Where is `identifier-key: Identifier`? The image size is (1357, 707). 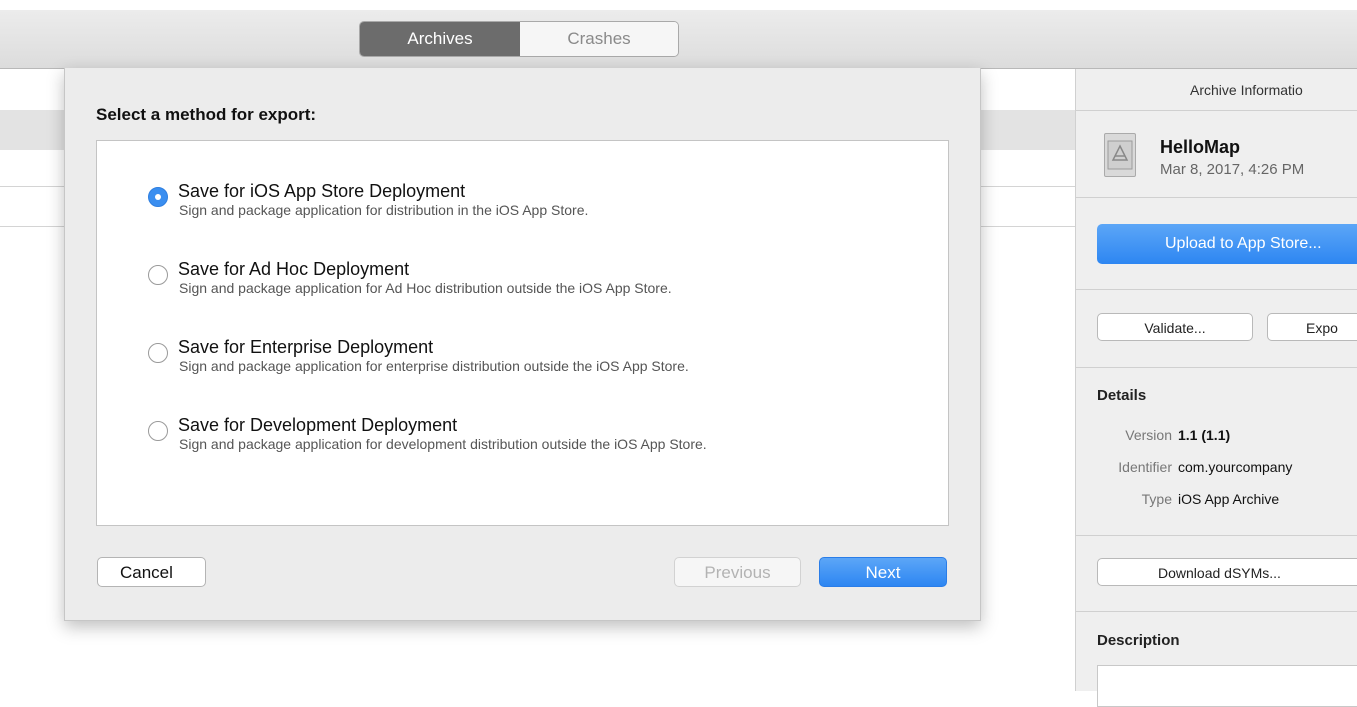 identifier-key: Identifier is located at coordinates (1145, 467).